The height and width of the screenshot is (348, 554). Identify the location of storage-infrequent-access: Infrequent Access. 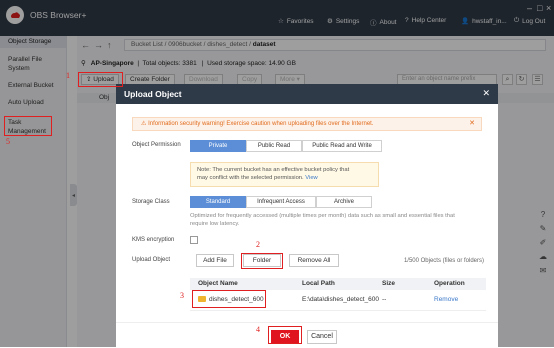
(281, 202).